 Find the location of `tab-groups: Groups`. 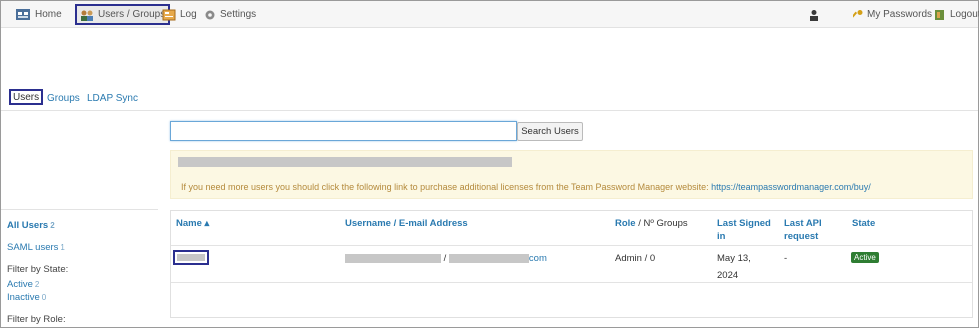

tab-groups: Groups is located at coordinates (63, 98).